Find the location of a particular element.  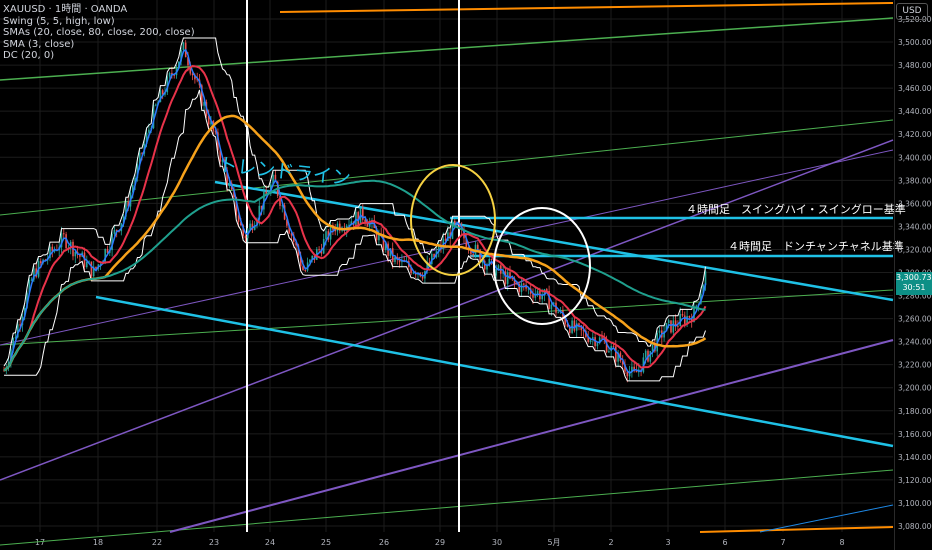

price-label: 3,480.000 is located at coordinates (915, 65).